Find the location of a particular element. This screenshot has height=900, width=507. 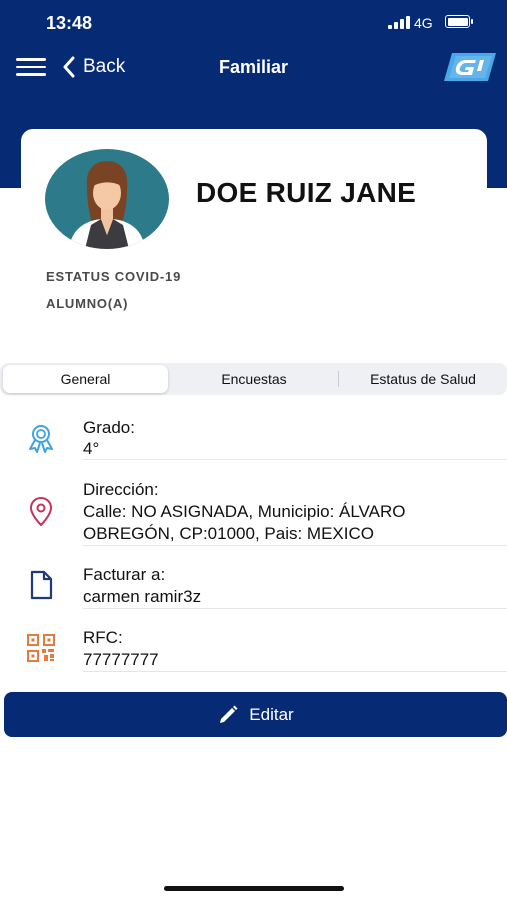

facturar-value: carmen ramir3z is located at coordinates (142, 596).